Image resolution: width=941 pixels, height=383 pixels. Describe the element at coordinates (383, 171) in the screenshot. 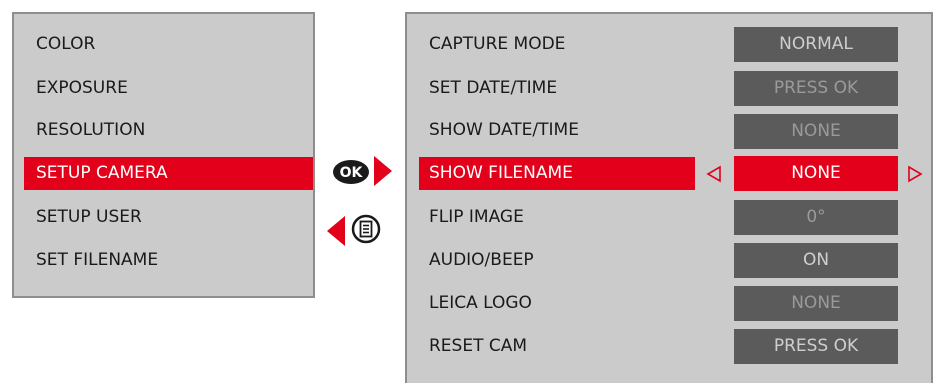

I see `forward-arrow-icon` at that location.